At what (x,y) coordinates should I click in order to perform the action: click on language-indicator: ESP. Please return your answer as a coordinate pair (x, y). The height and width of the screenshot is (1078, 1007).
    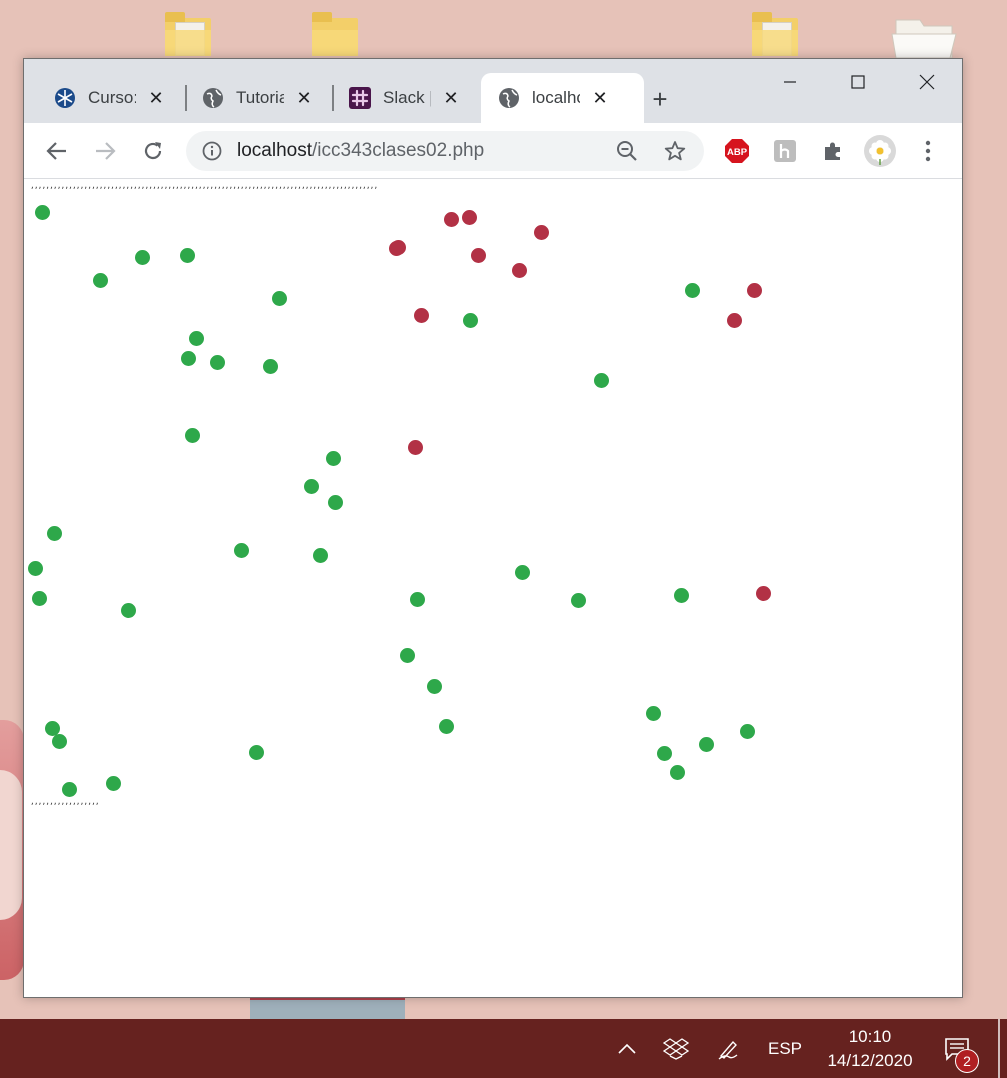
    Looking at the image, I should click on (785, 1048).